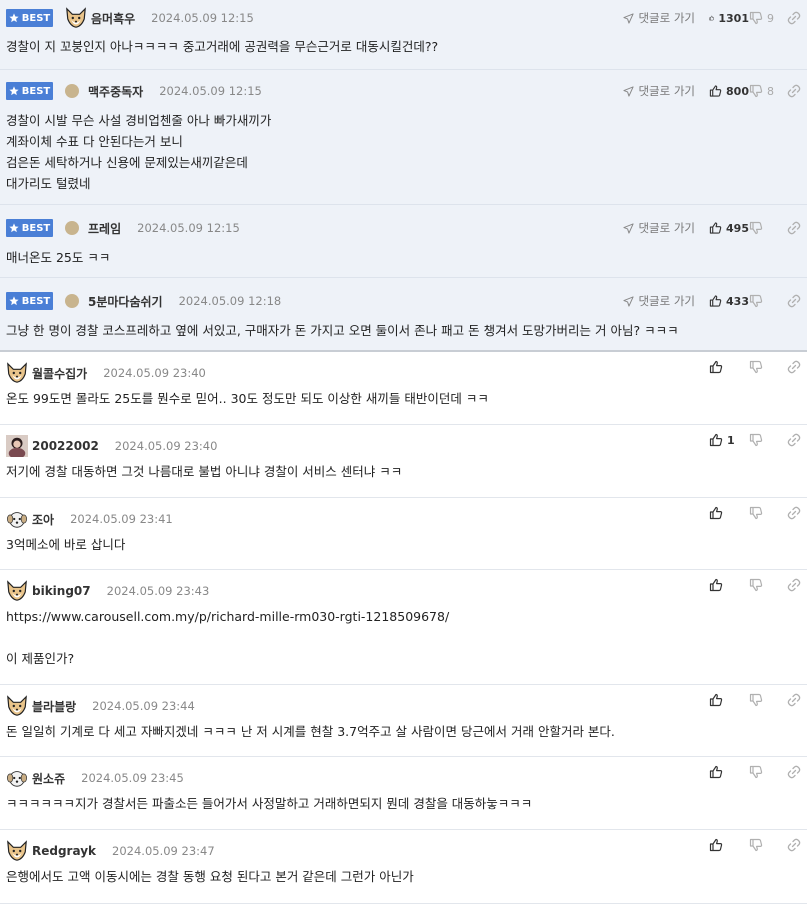  Describe the element at coordinates (127, 162) in the screenshot. I see `comment-text-line: 검은돈 세탁하거나 신용에 문제있는새끼같은데` at that location.